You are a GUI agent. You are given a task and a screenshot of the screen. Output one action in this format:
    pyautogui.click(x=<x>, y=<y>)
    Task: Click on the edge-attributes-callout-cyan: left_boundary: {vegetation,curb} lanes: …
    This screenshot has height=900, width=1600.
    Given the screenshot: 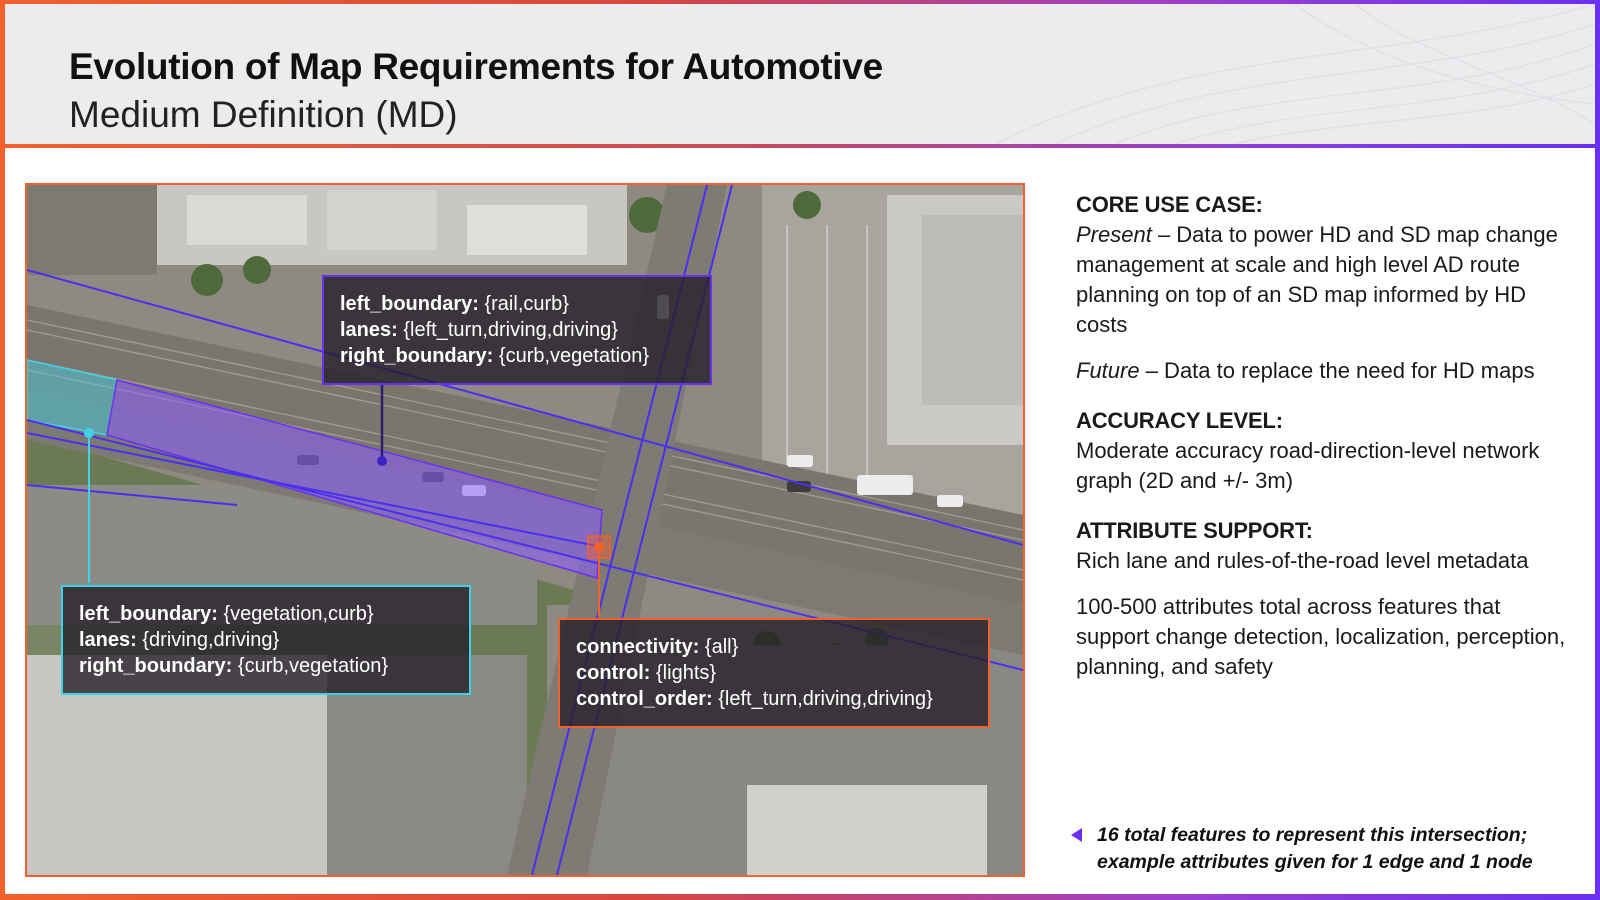 What is the action you would take?
    pyautogui.click(x=266, y=640)
    